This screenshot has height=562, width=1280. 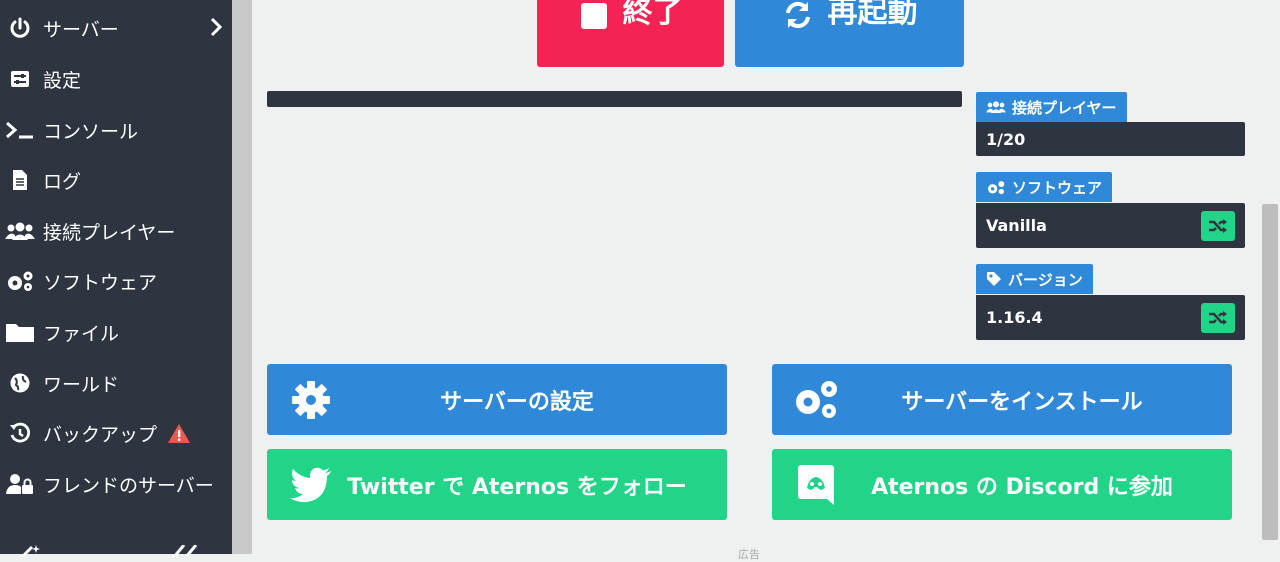 I want to click on sidebar-item-label: ログ, so click(x=62, y=181).